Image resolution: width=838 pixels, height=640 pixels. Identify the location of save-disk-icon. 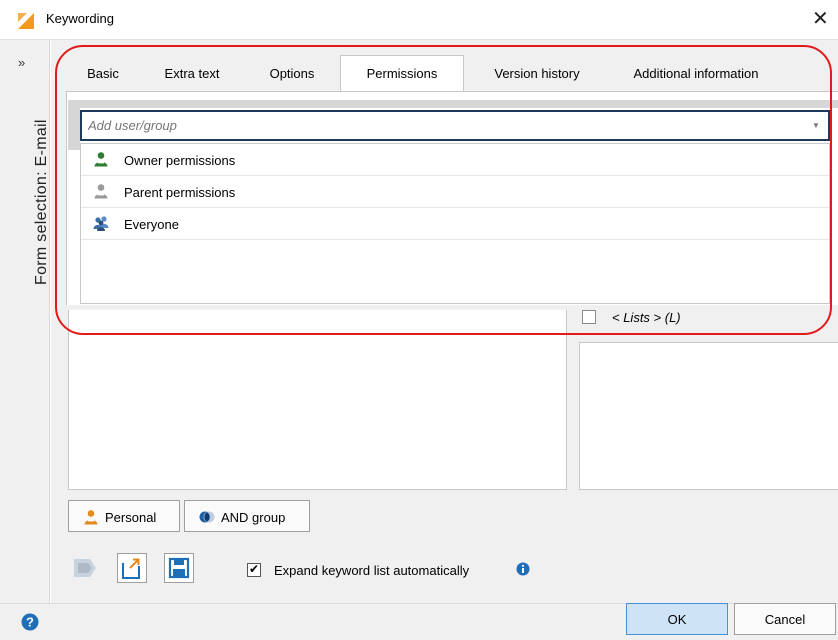
(179, 568).